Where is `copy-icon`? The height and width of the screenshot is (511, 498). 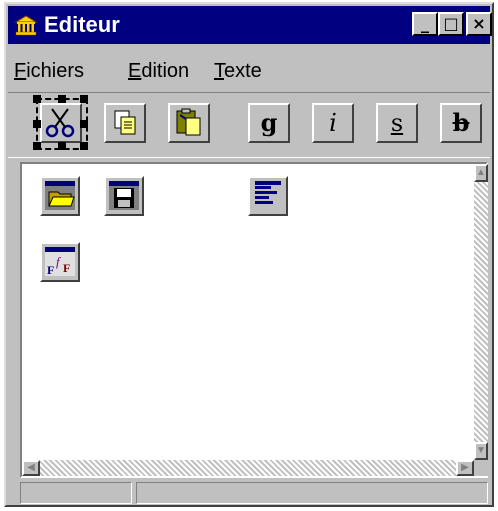 copy-icon is located at coordinates (125, 122).